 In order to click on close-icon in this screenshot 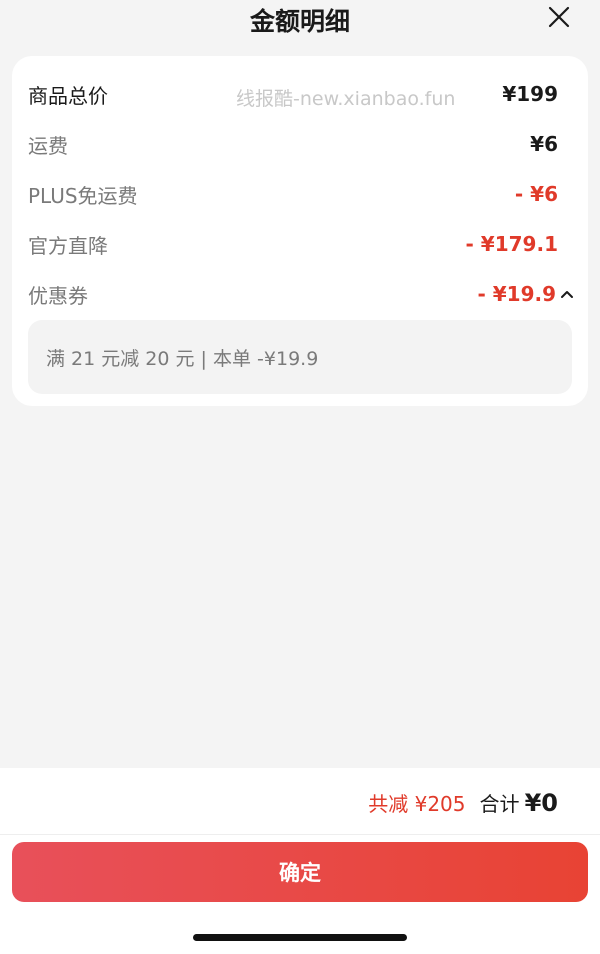, I will do `click(559, 17)`.